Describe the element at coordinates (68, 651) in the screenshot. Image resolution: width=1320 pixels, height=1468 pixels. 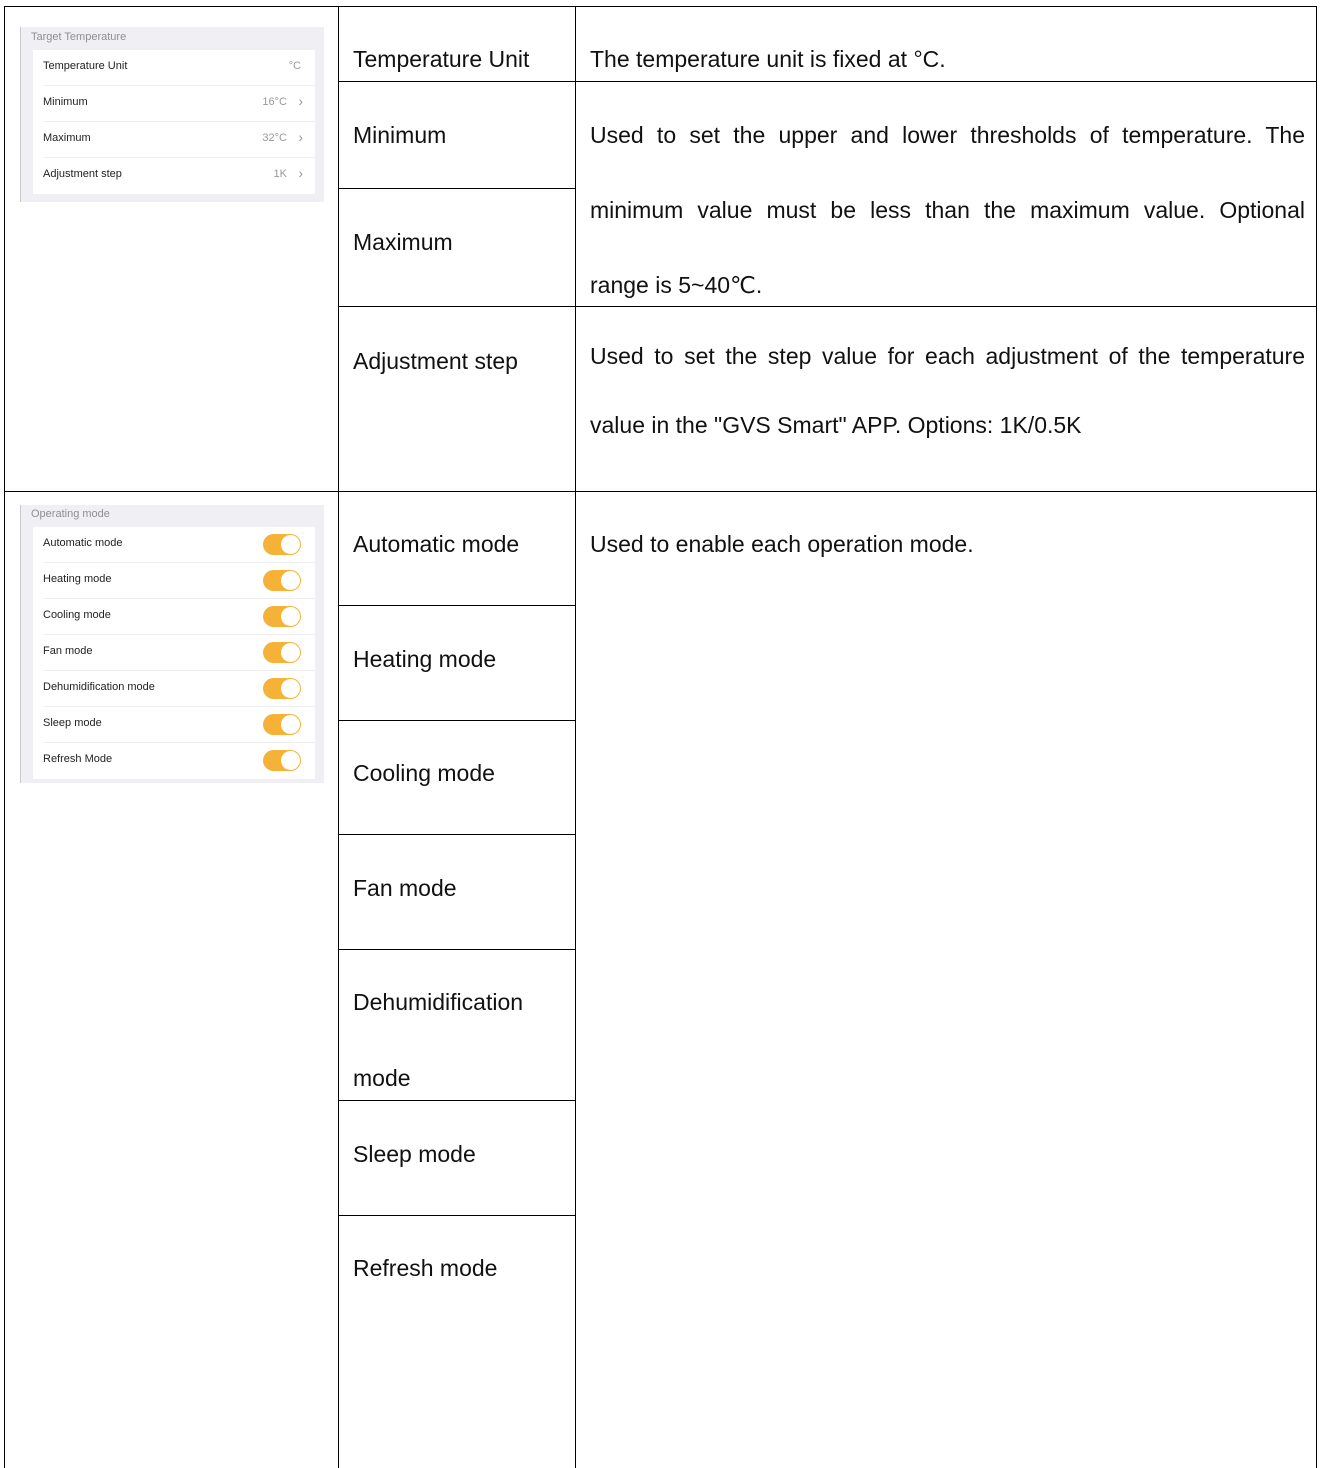
I see `mode-label: Fan mode` at that location.